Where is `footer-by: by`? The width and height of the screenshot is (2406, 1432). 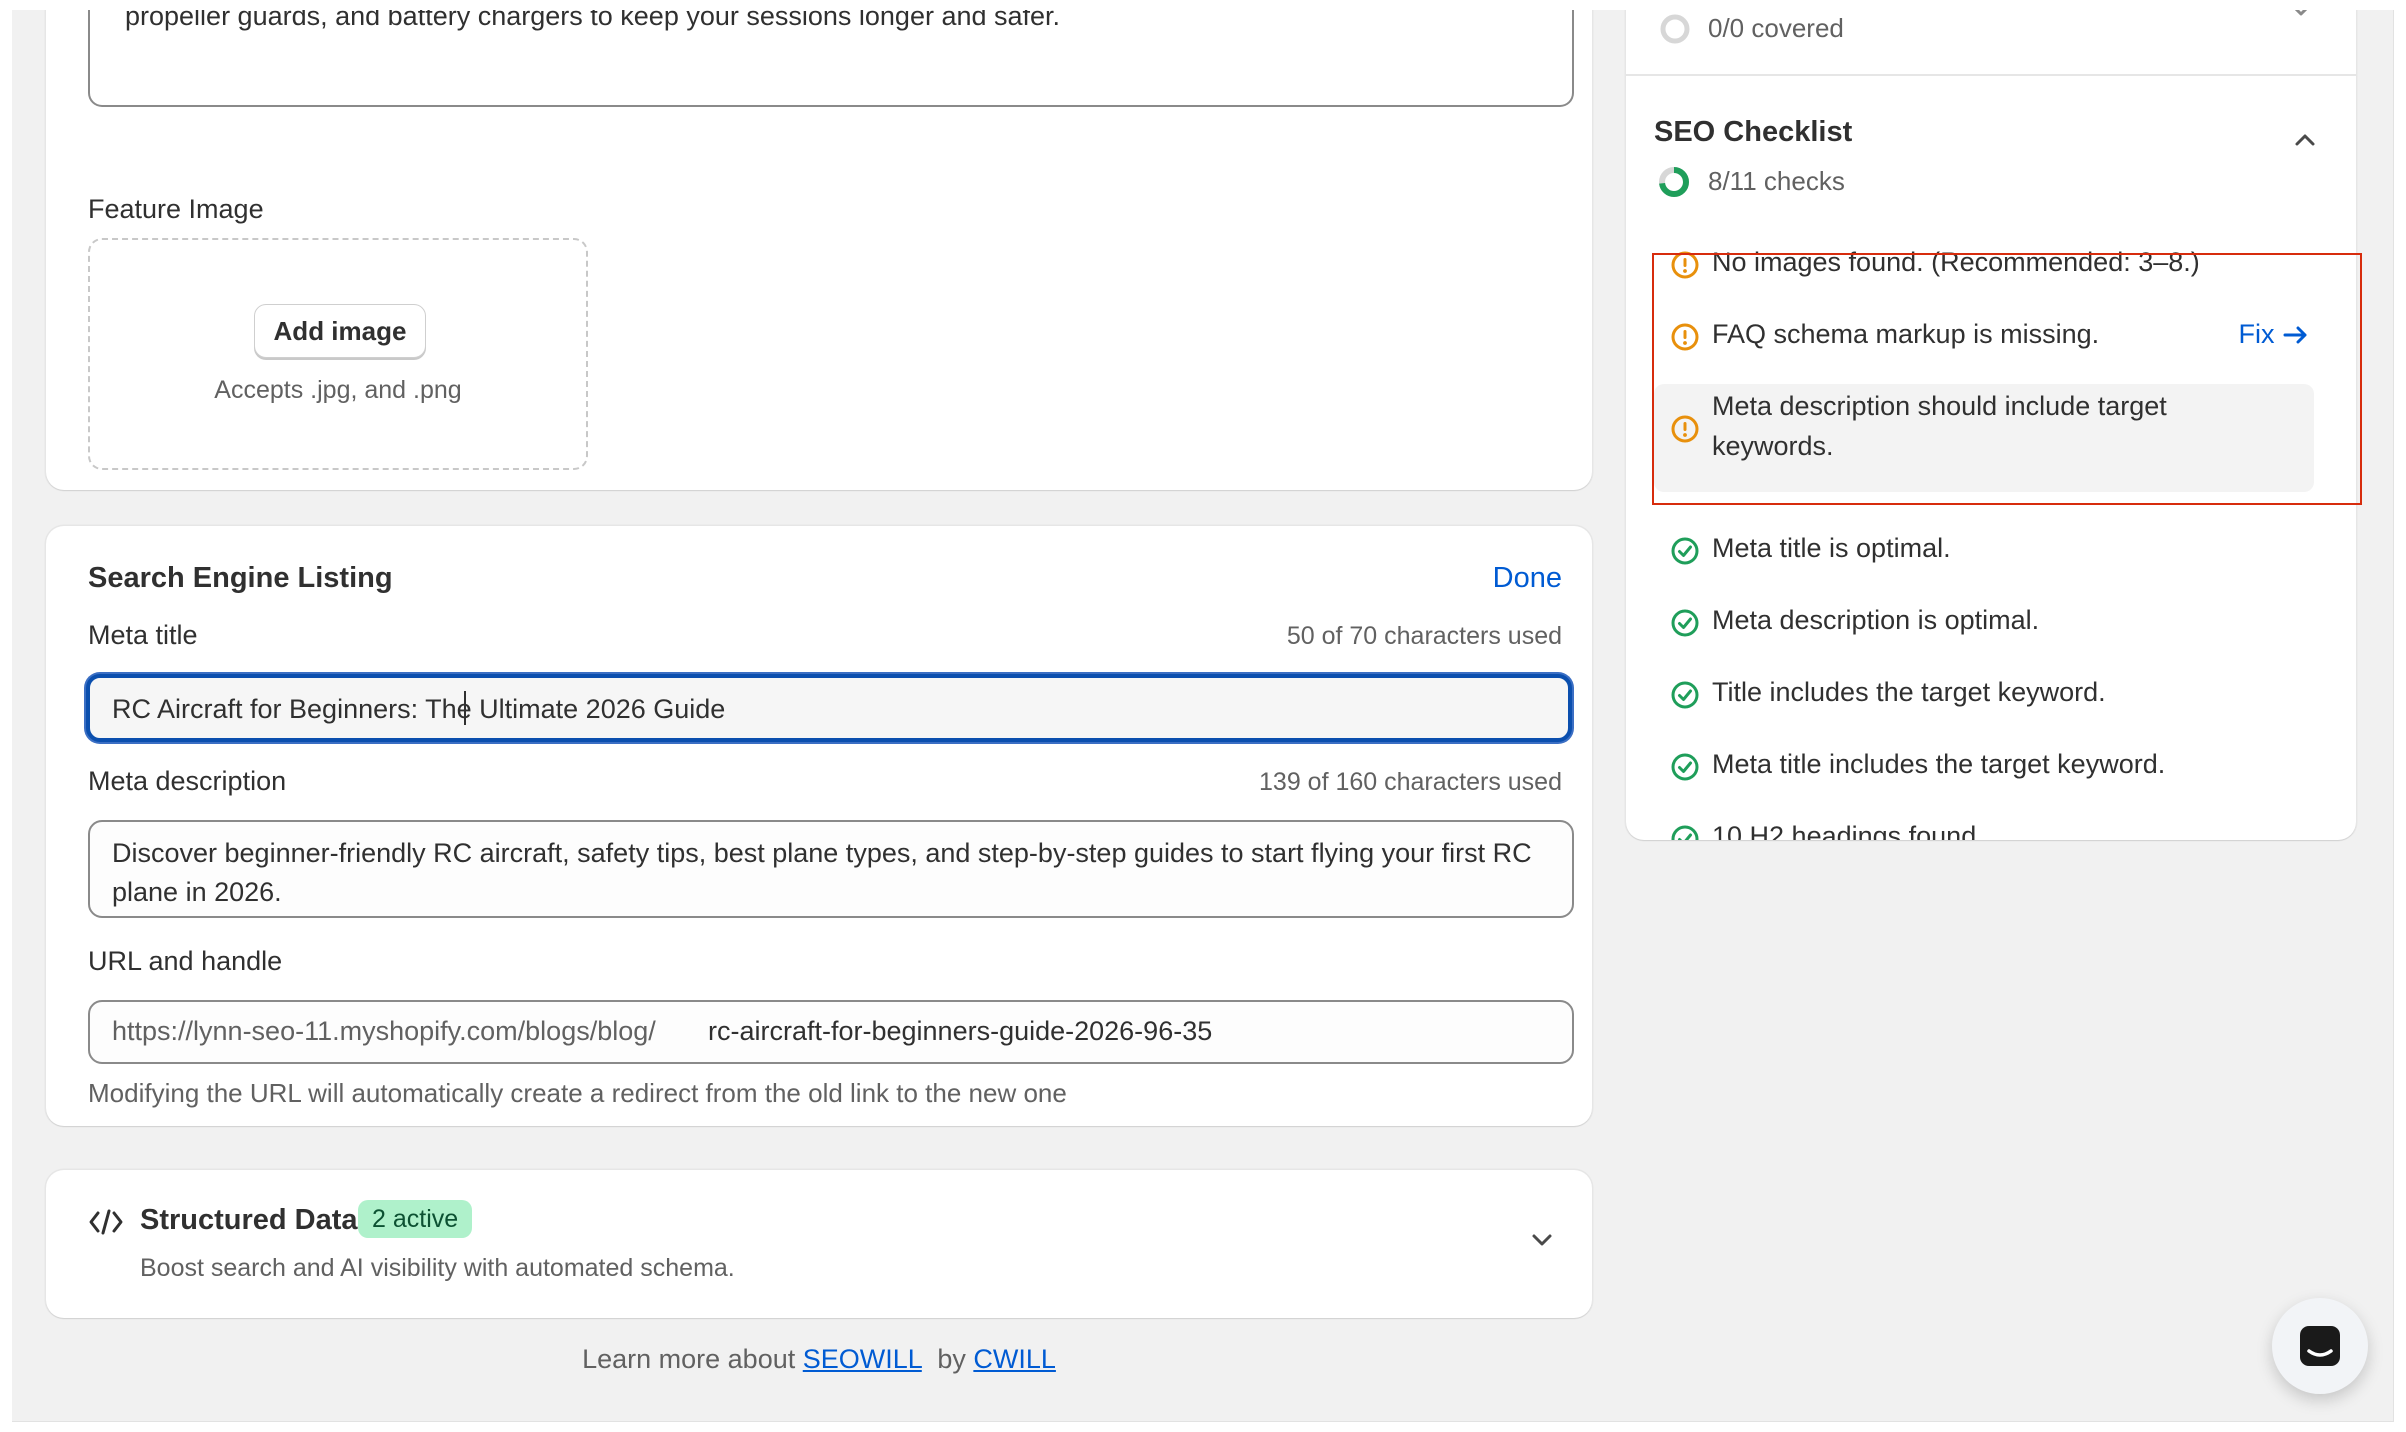
footer-by: by is located at coordinates (951, 1359).